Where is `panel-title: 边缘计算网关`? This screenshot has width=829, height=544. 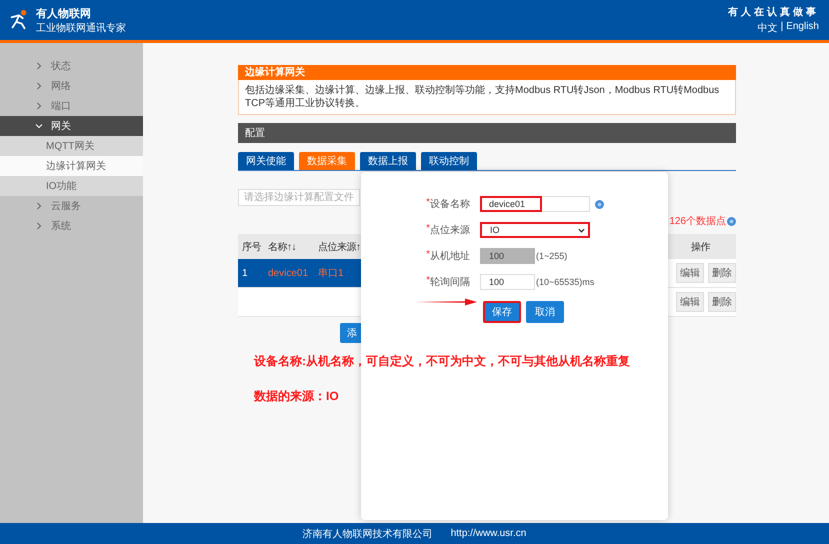 panel-title: 边缘计算网关 is located at coordinates (487, 72).